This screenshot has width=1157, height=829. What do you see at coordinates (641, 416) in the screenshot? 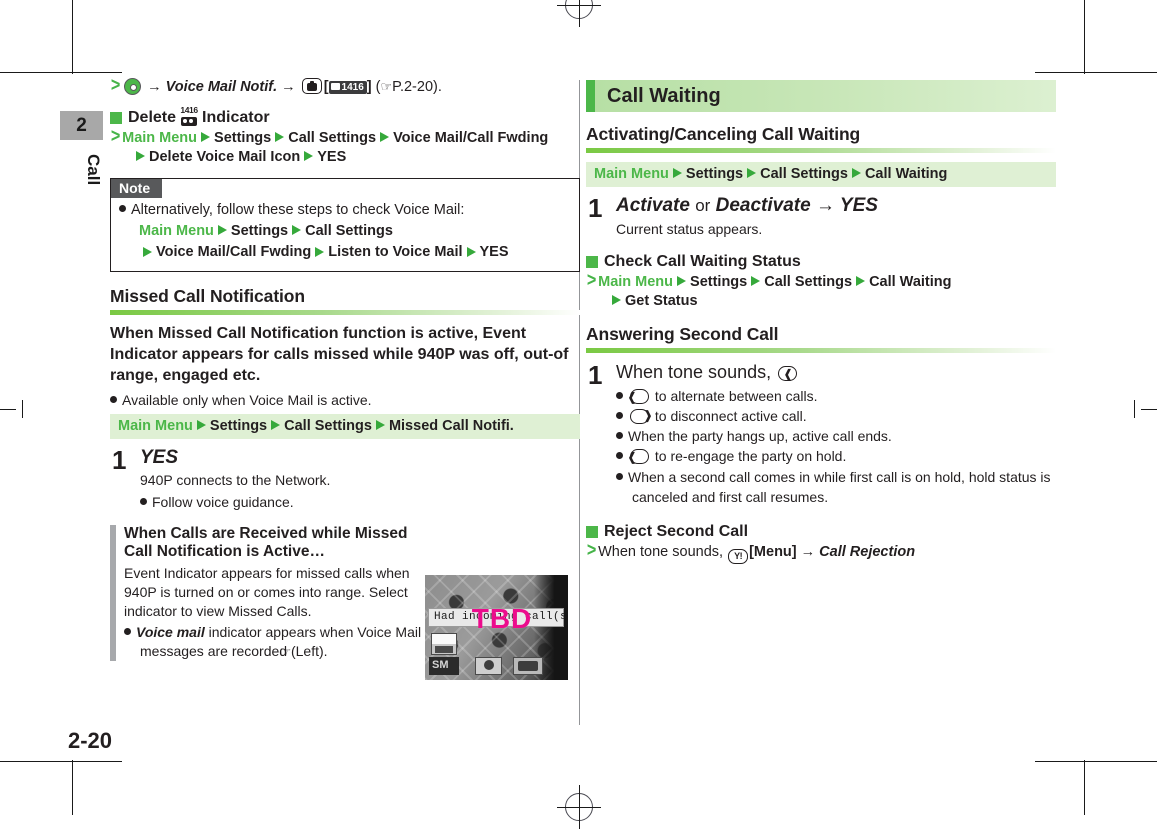
I see `end-key-icon: ❰` at bounding box center [641, 416].